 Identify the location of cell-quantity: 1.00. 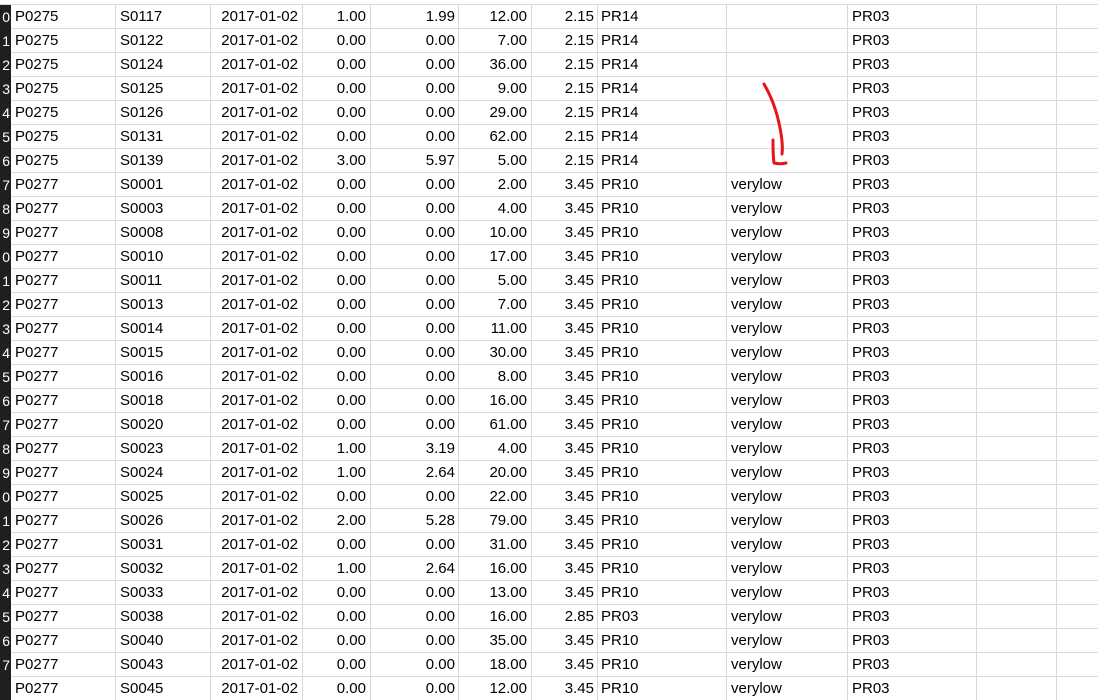
(337, 449).